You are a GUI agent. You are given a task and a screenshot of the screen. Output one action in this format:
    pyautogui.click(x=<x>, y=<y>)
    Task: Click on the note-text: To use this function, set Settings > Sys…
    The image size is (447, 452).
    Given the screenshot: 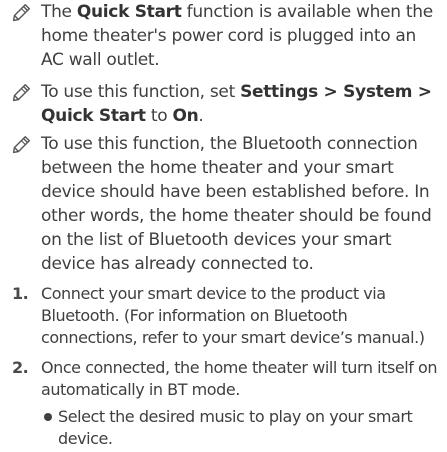 What is the action you would take?
    pyautogui.click(x=236, y=104)
    